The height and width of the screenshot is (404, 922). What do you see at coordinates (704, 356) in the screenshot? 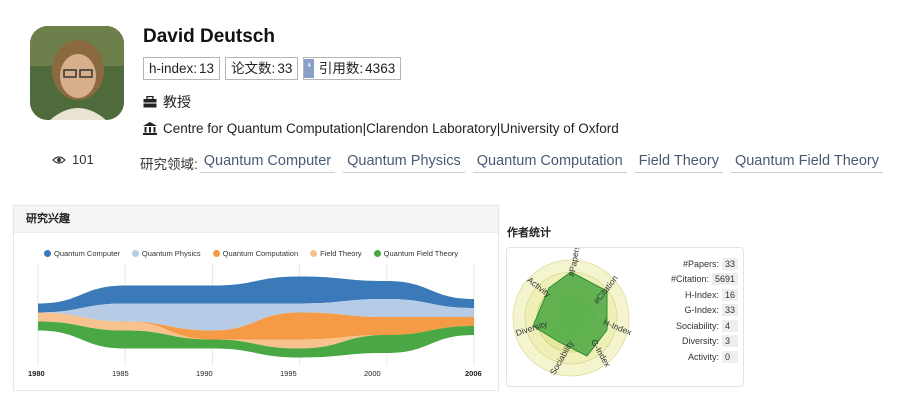
I see `stat-label: Activity:` at bounding box center [704, 356].